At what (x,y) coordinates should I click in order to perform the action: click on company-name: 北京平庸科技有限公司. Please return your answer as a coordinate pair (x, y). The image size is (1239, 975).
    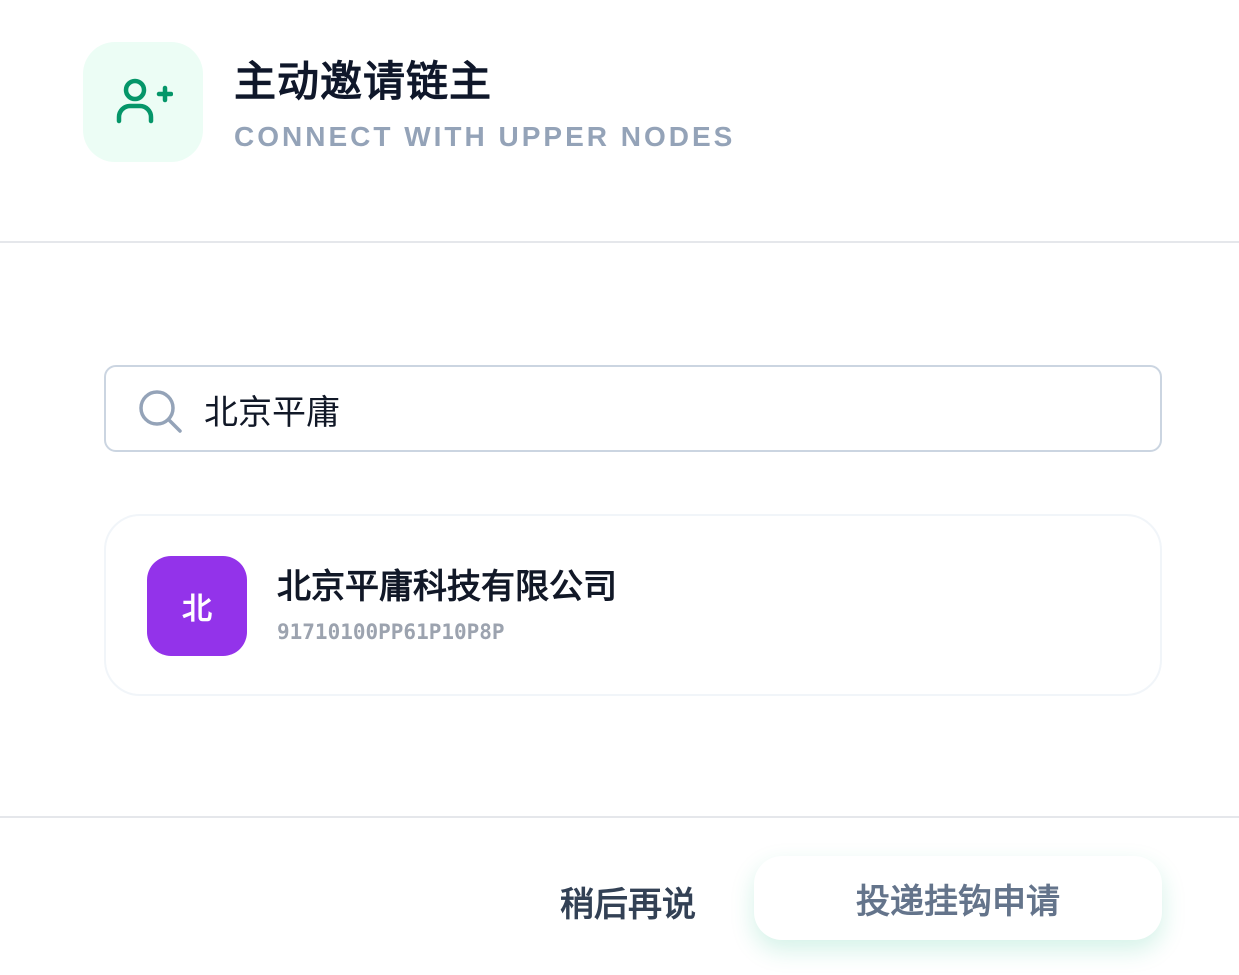
    Looking at the image, I should click on (447, 587).